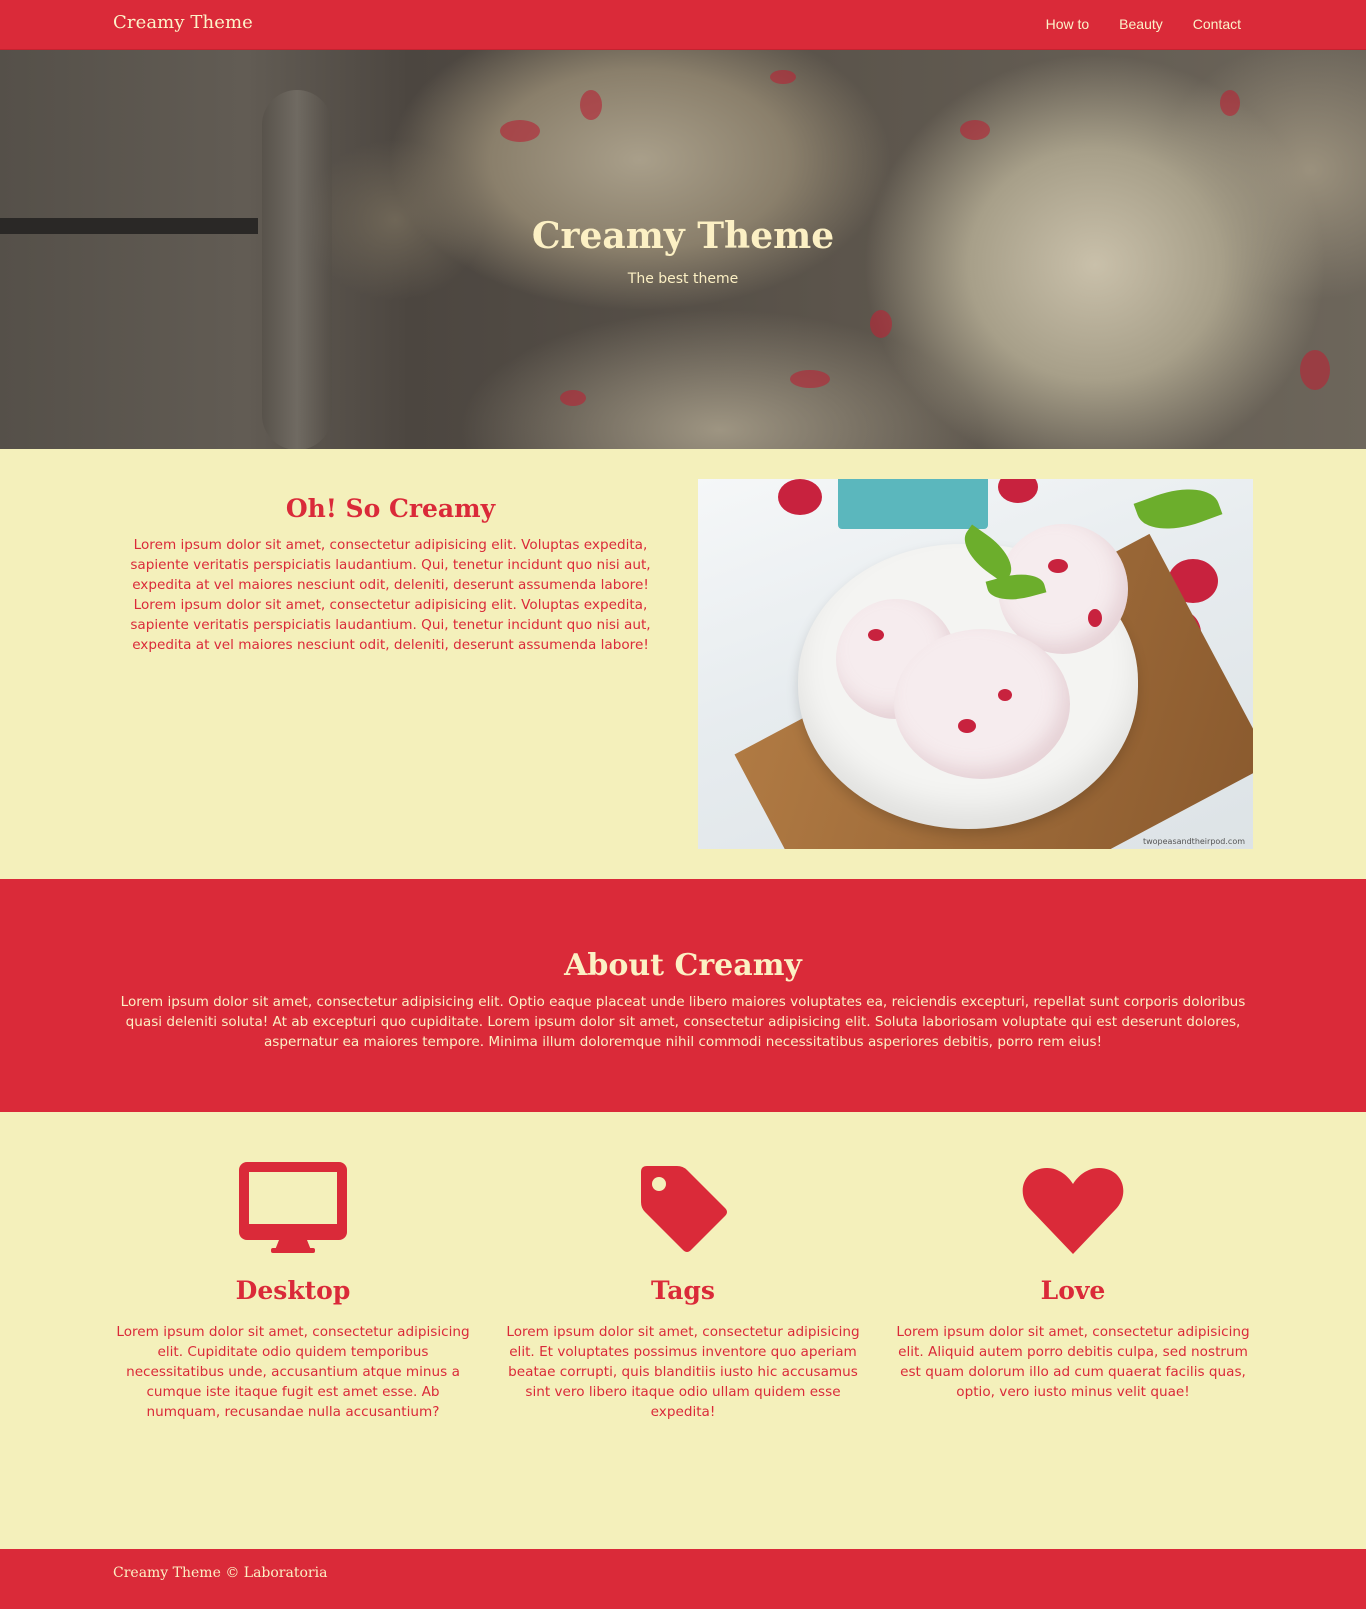  I want to click on hero-background-plate, so click(297, 269).